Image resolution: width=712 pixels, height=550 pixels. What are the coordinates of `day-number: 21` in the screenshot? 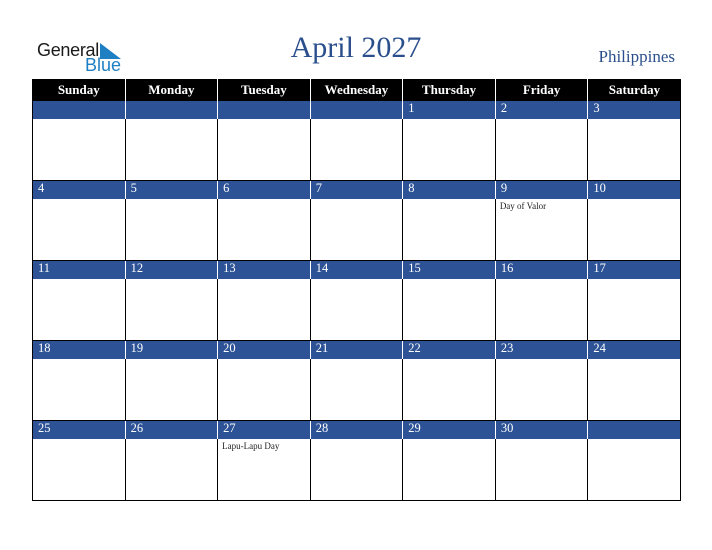 It's located at (356, 349).